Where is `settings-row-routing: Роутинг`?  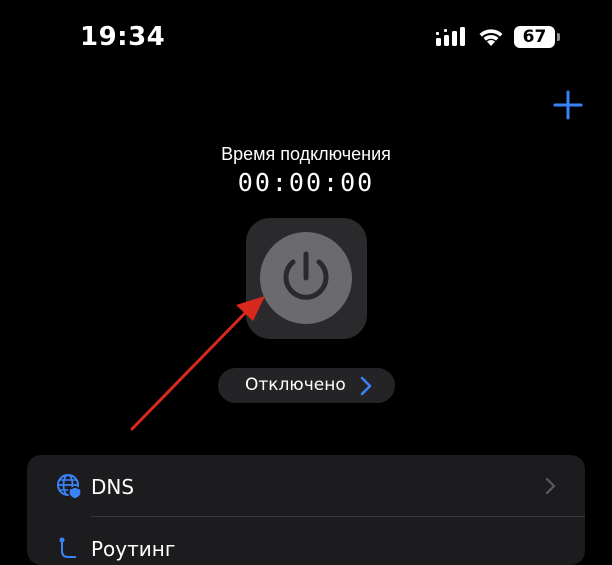 settings-row-routing: Роутинг is located at coordinates (306, 541).